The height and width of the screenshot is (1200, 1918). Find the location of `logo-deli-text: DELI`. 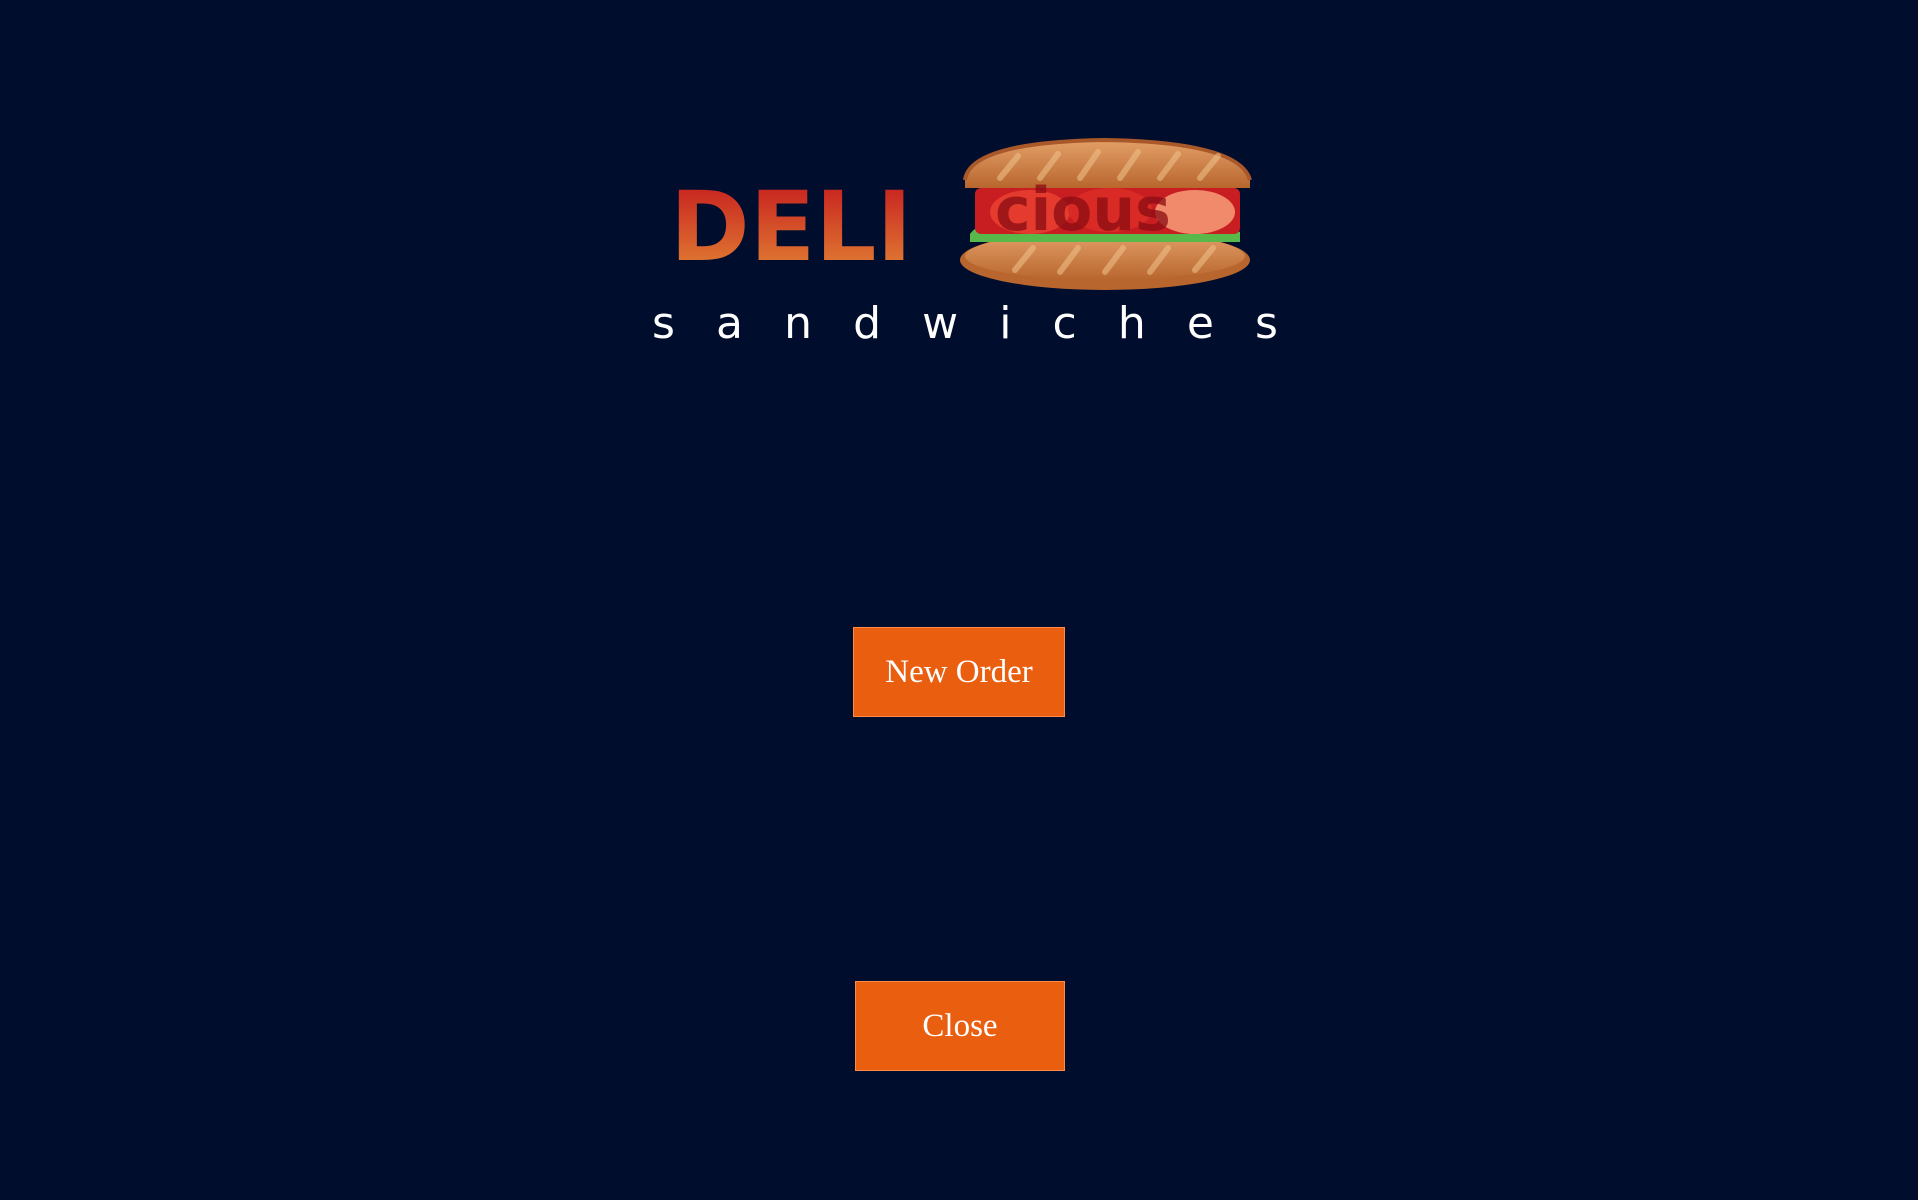

logo-deli-text: DELI is located at coordinates (791, 227).